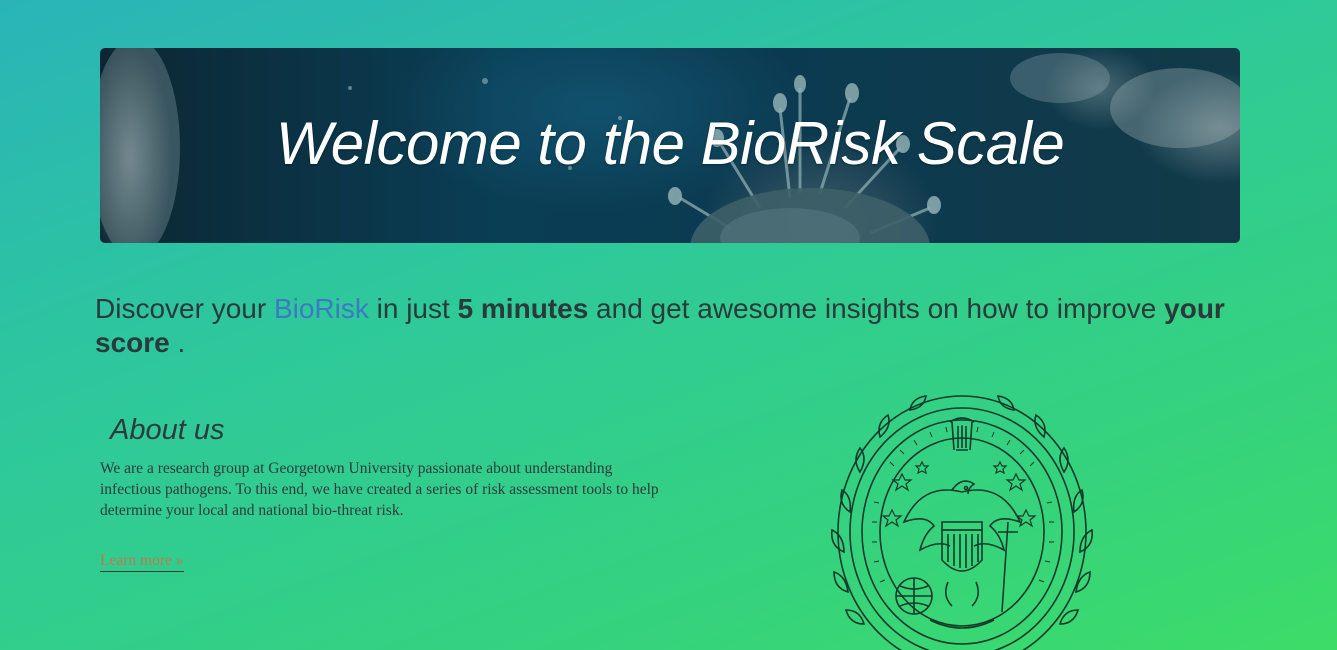 This screenshot has height=650, width=1337. Describe the element at coordinates (184, 308) in the screenshot. I see `tagline-text: Discover your` at that location.